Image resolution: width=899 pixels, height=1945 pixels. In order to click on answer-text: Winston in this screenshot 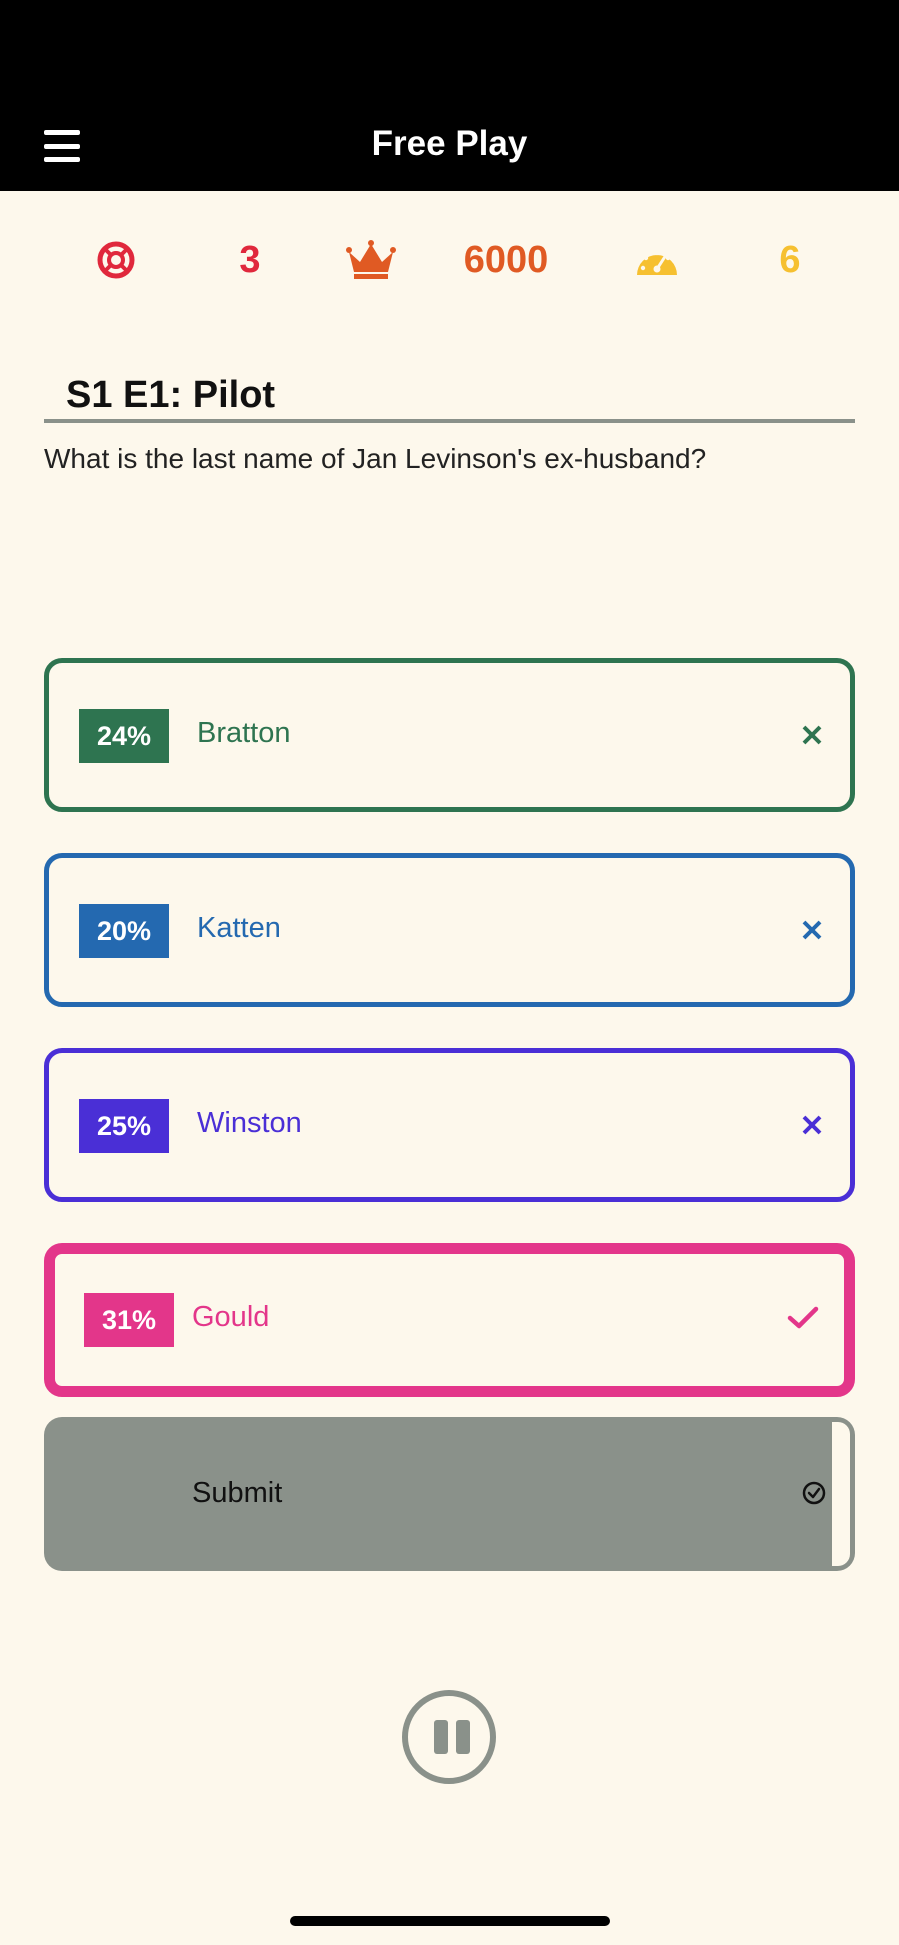, I will do `click(249, 1123)`.